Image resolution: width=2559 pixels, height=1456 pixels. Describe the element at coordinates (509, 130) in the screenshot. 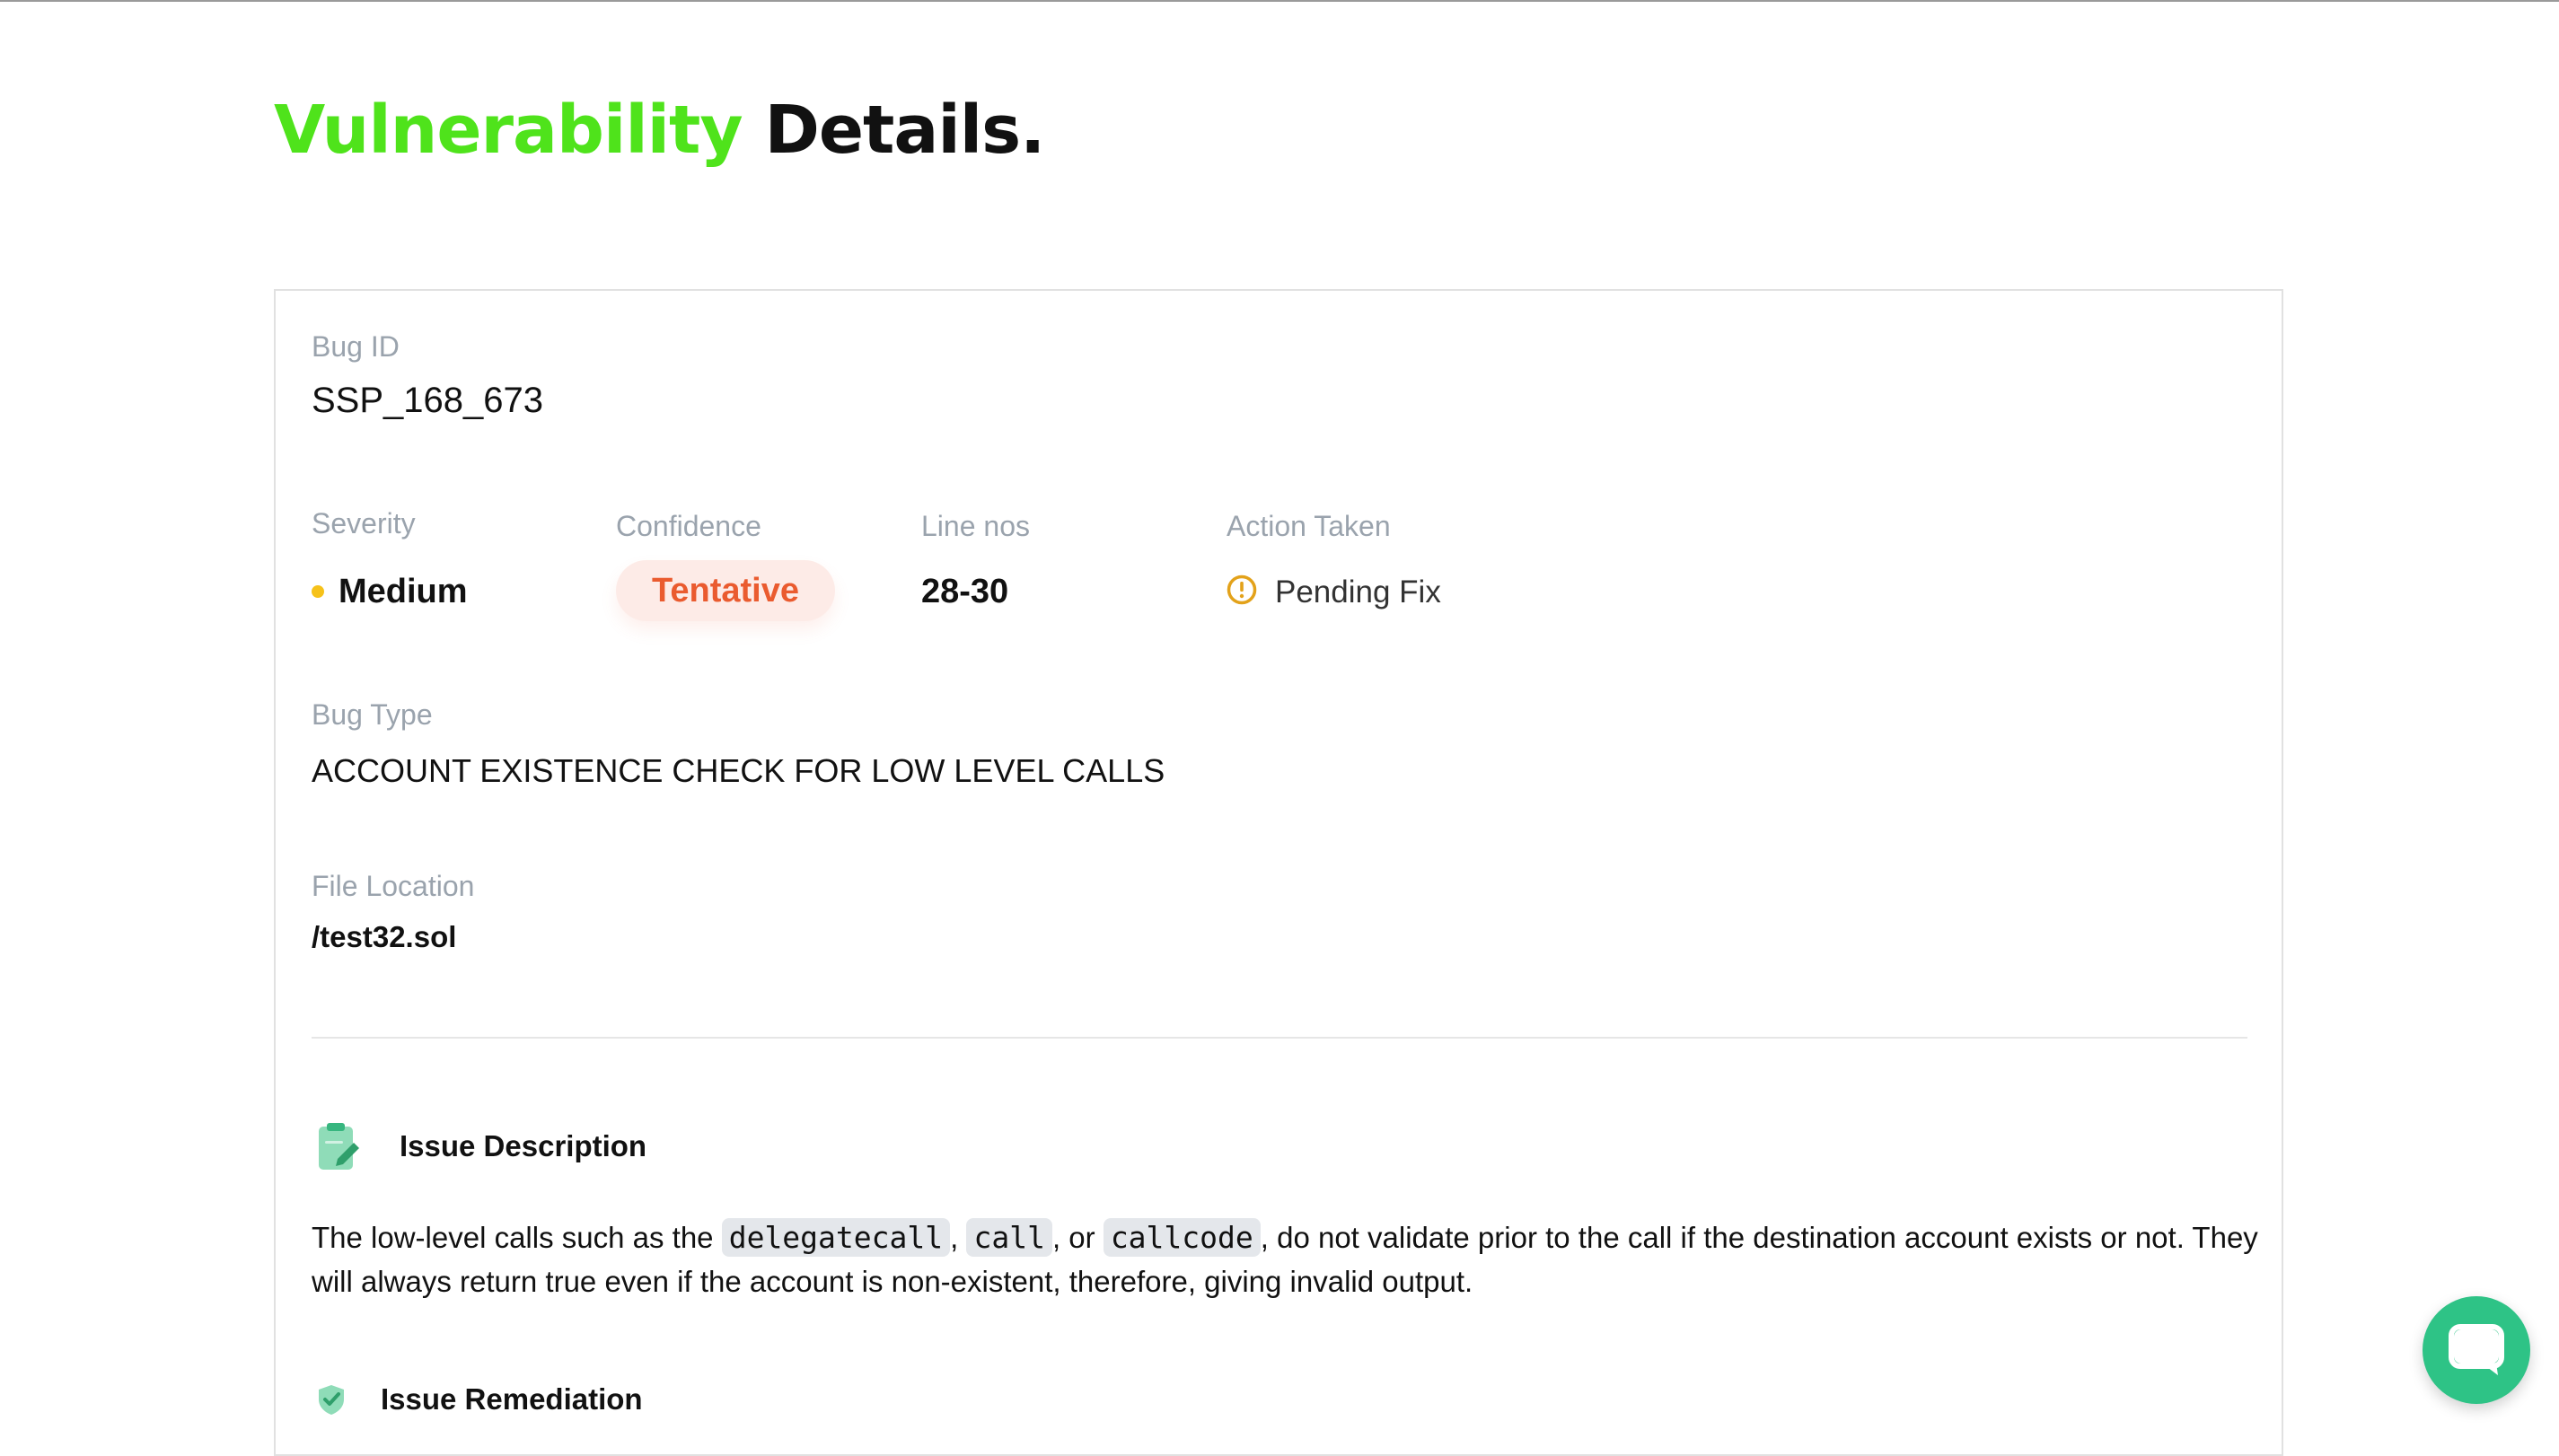

I see `page-title-highlight: Vulnerability` at that location.